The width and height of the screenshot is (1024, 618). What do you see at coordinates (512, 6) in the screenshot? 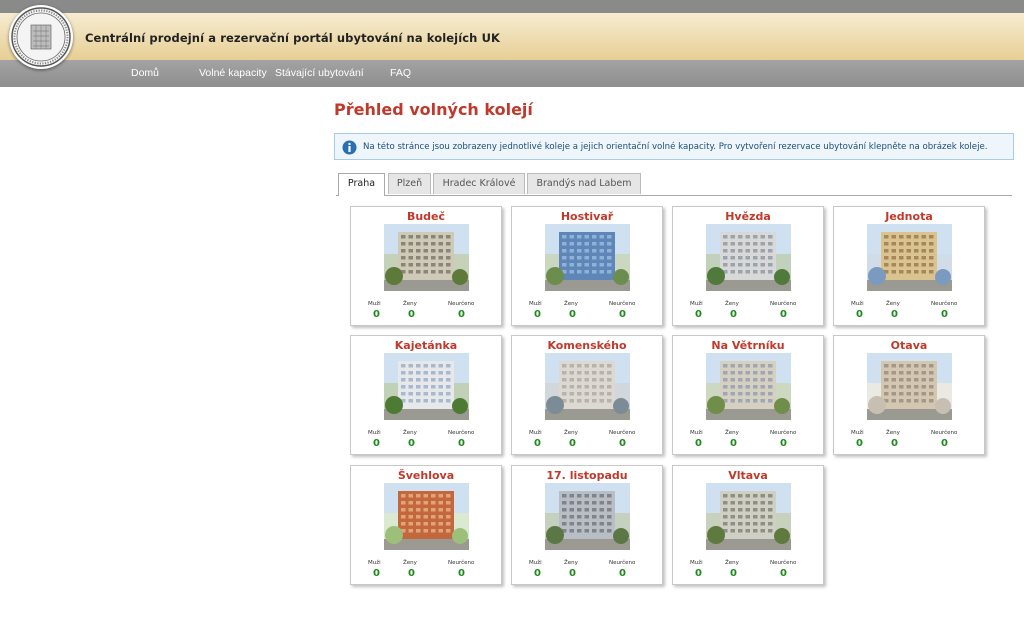
I see `top-strip` at bounding box center [512, 6].